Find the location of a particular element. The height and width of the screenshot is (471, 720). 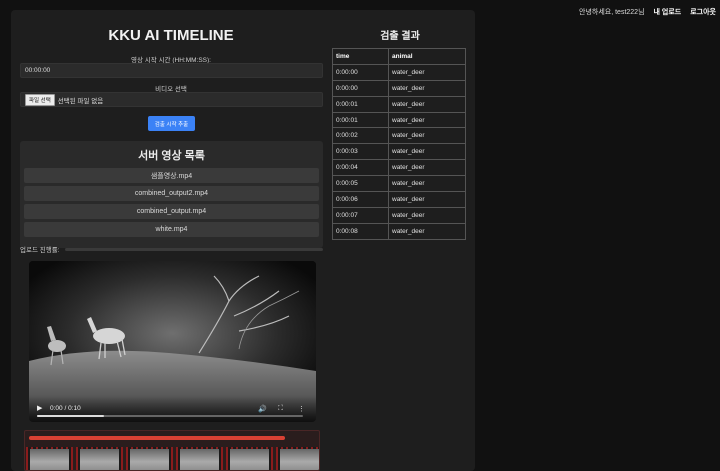

file-input: 파일 선택 선택된 파일 없음 is located at coordinates (171, 99).